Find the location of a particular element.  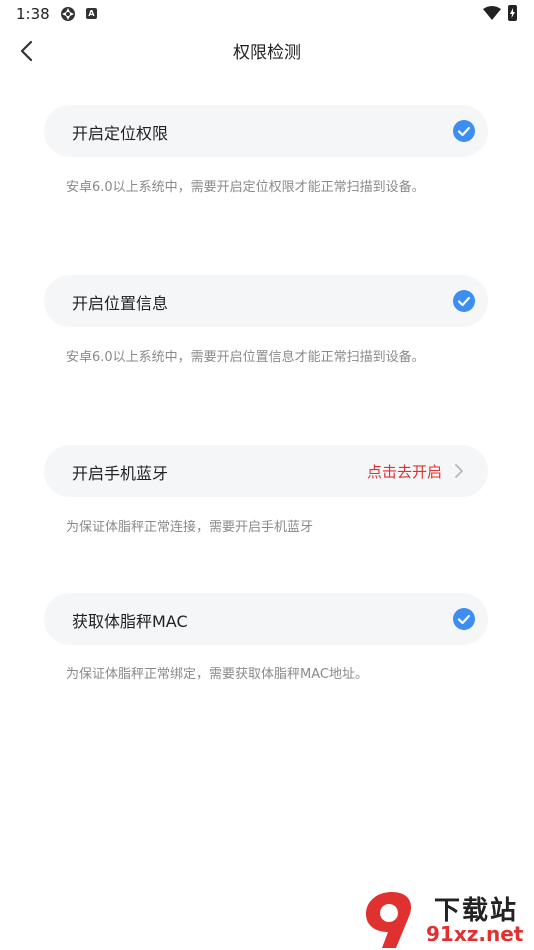

charging-icon is located at coordinates (512, 13).